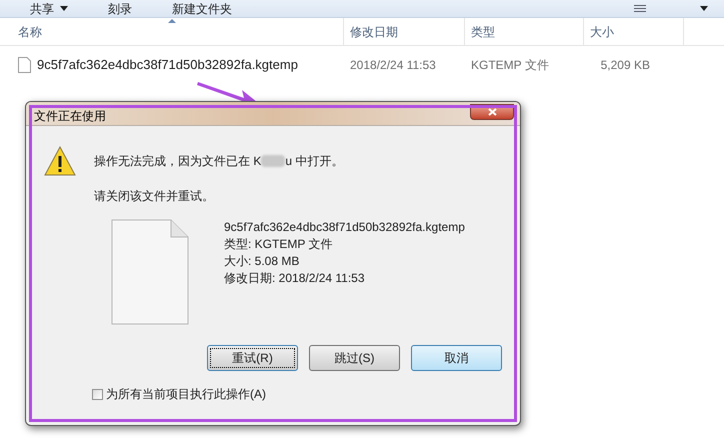  I want to click on file-detail: 9c5f7afc362e4dbc38f71d50b32892fa.kgtemp, so click(344, 227).